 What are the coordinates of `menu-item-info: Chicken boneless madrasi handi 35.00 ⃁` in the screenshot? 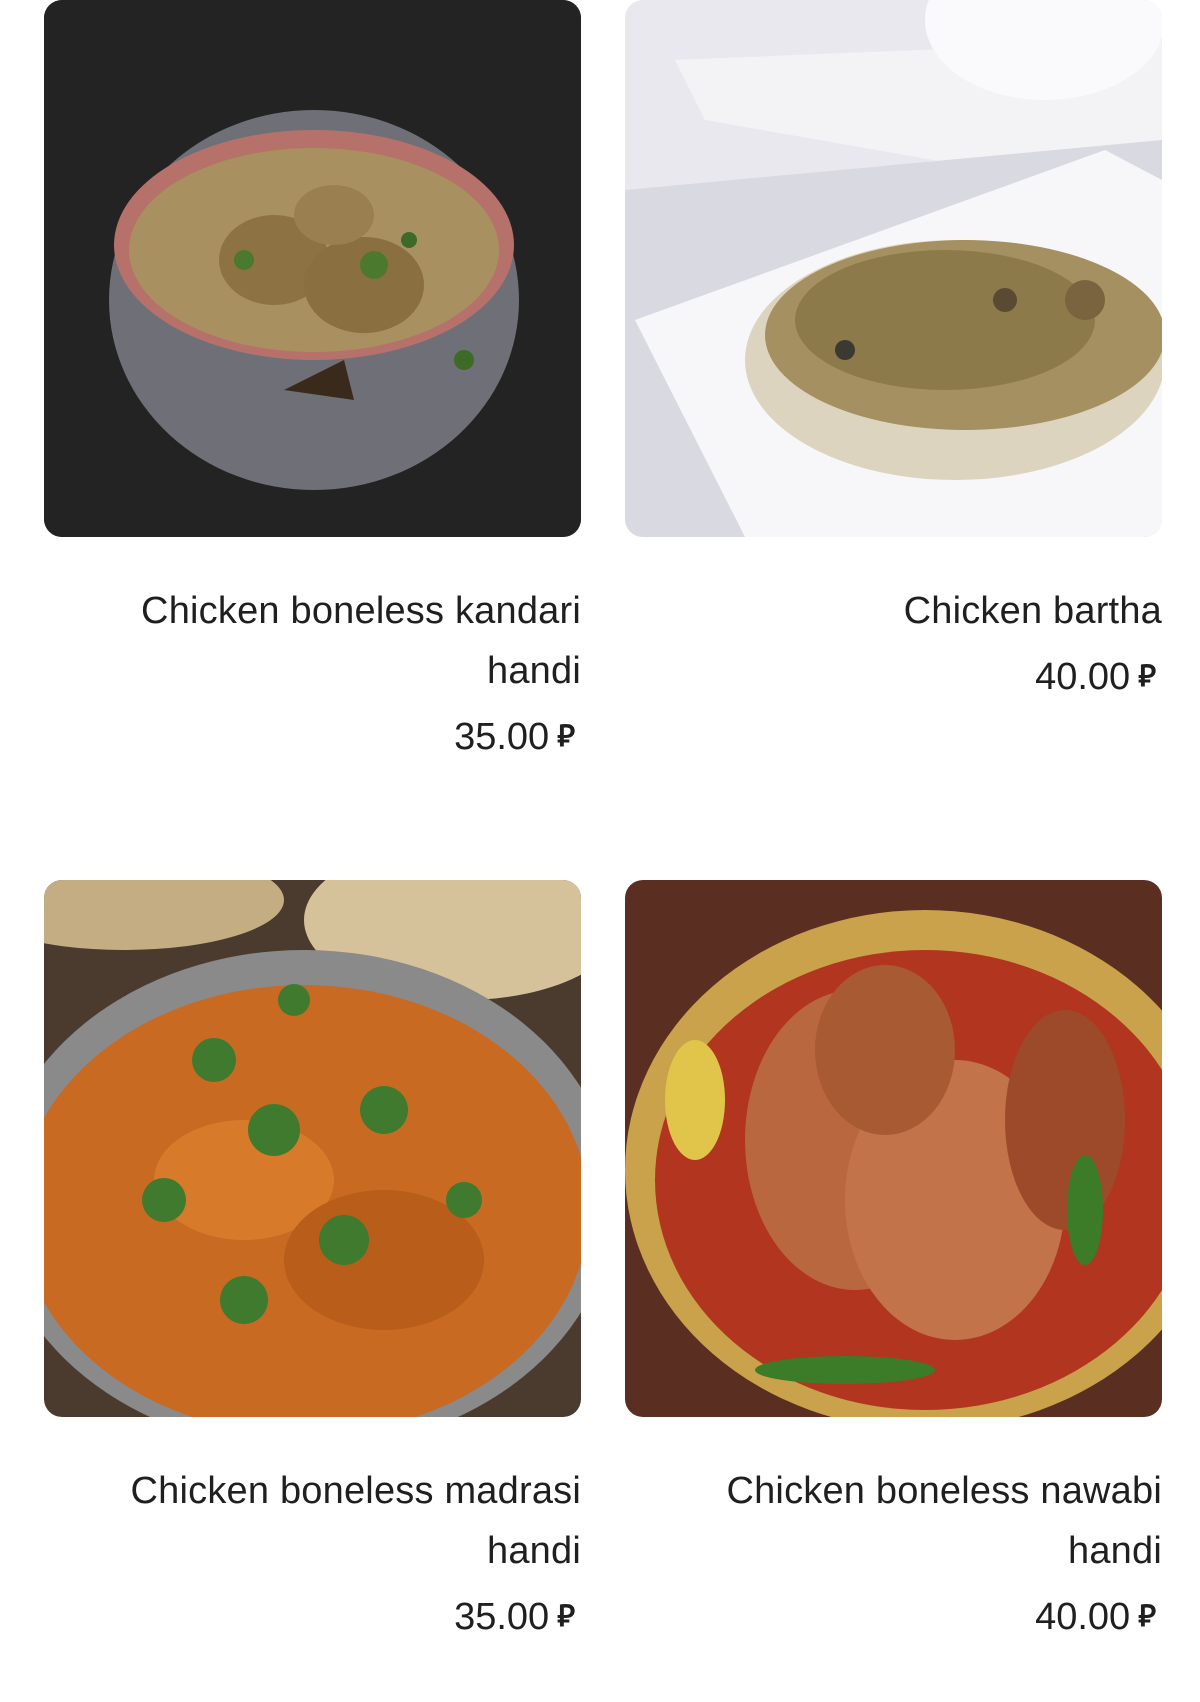 It's located at (312, 1528).